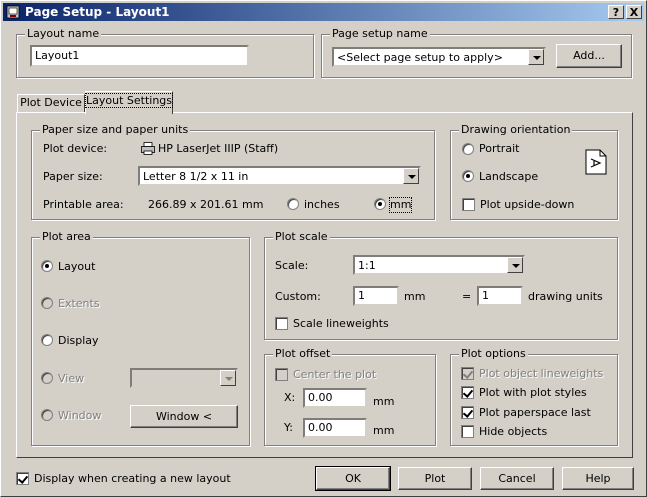 Image resolution: width=647 pixels, height=497 pixels. What do you see at coordinates (341, 324) in the screenshot?
I see `scale-lineweights-label: Scale lineweights` at bounding box center [341, 324].